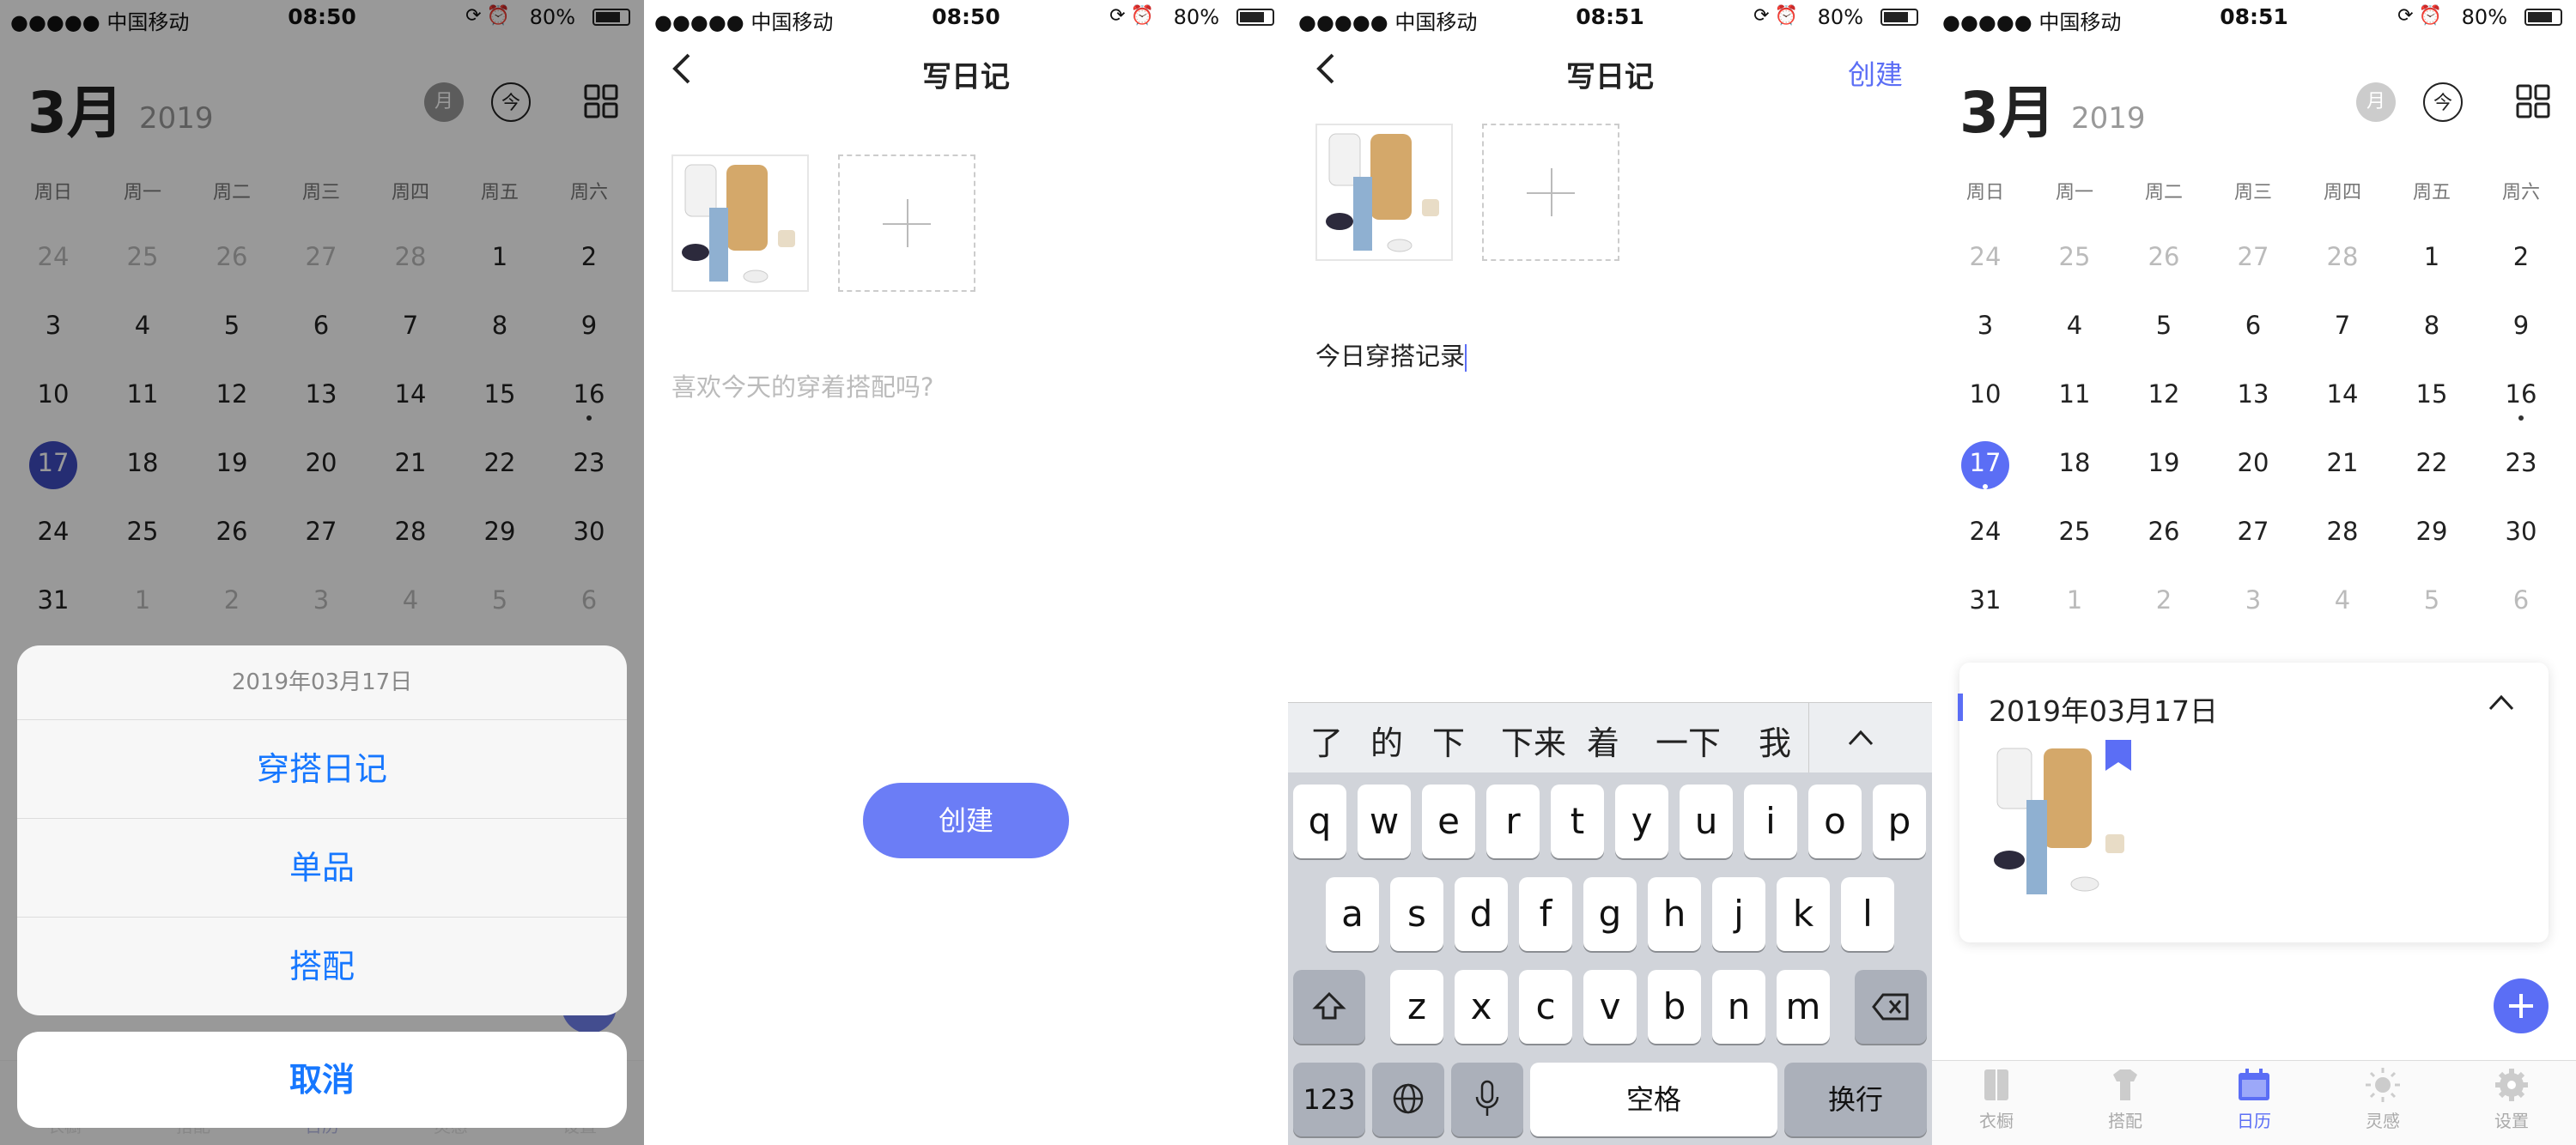 The image size is (2576, 1145). I want to click on option-item: 单品, so click(322, 868).